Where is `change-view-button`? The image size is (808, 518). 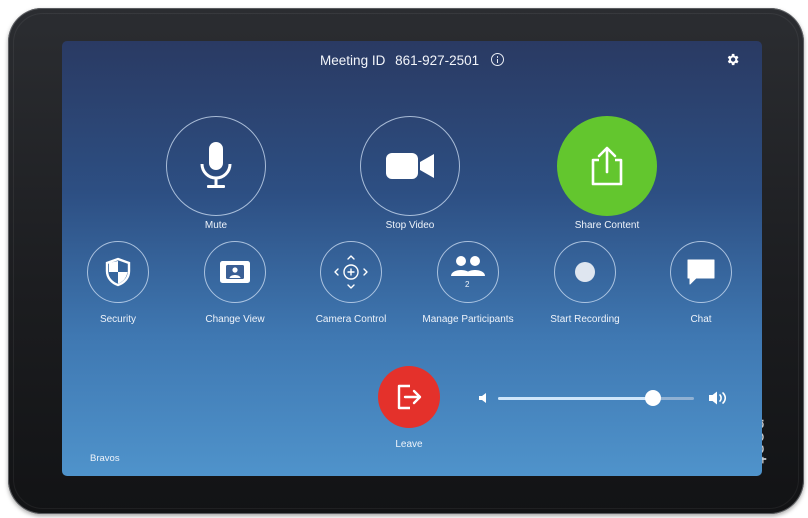
change-view-button is located at coordinates (235, 272).